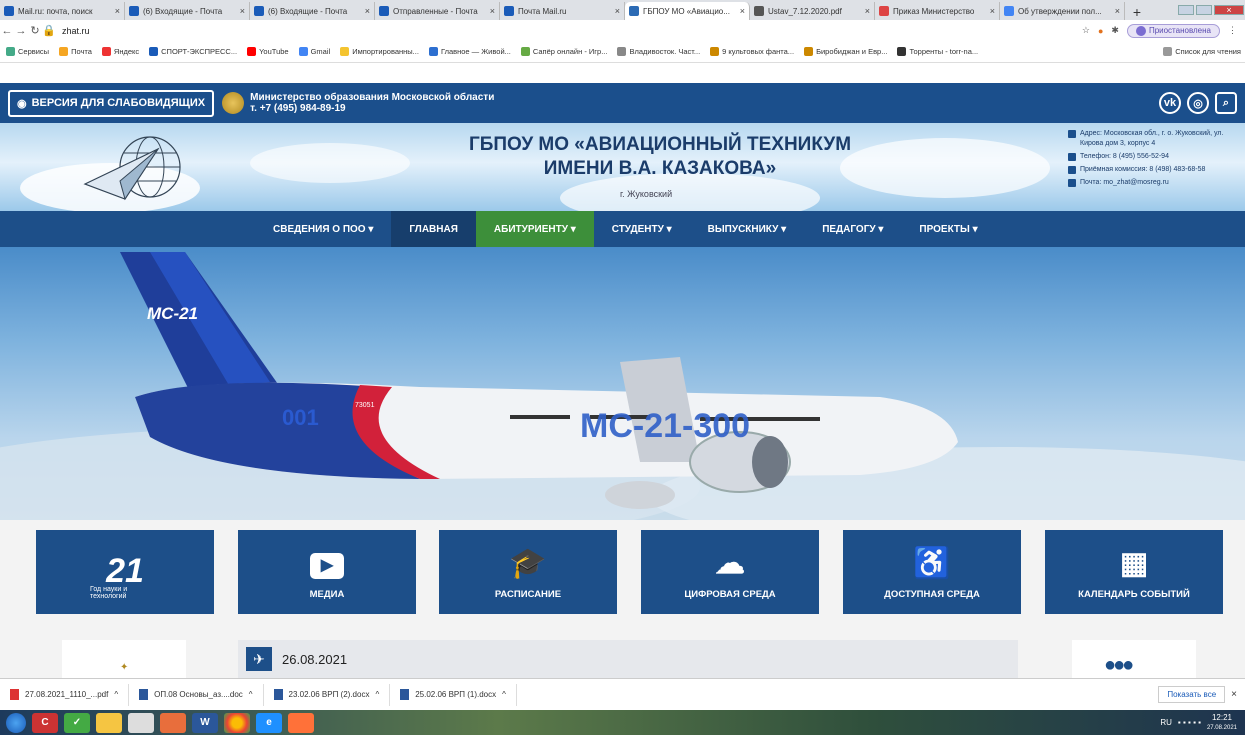 The height and width of the screenshot is (735, 1245). I want to click on menu-item-projects: ПРОЕКТЫ ▾, so click(948, 229).